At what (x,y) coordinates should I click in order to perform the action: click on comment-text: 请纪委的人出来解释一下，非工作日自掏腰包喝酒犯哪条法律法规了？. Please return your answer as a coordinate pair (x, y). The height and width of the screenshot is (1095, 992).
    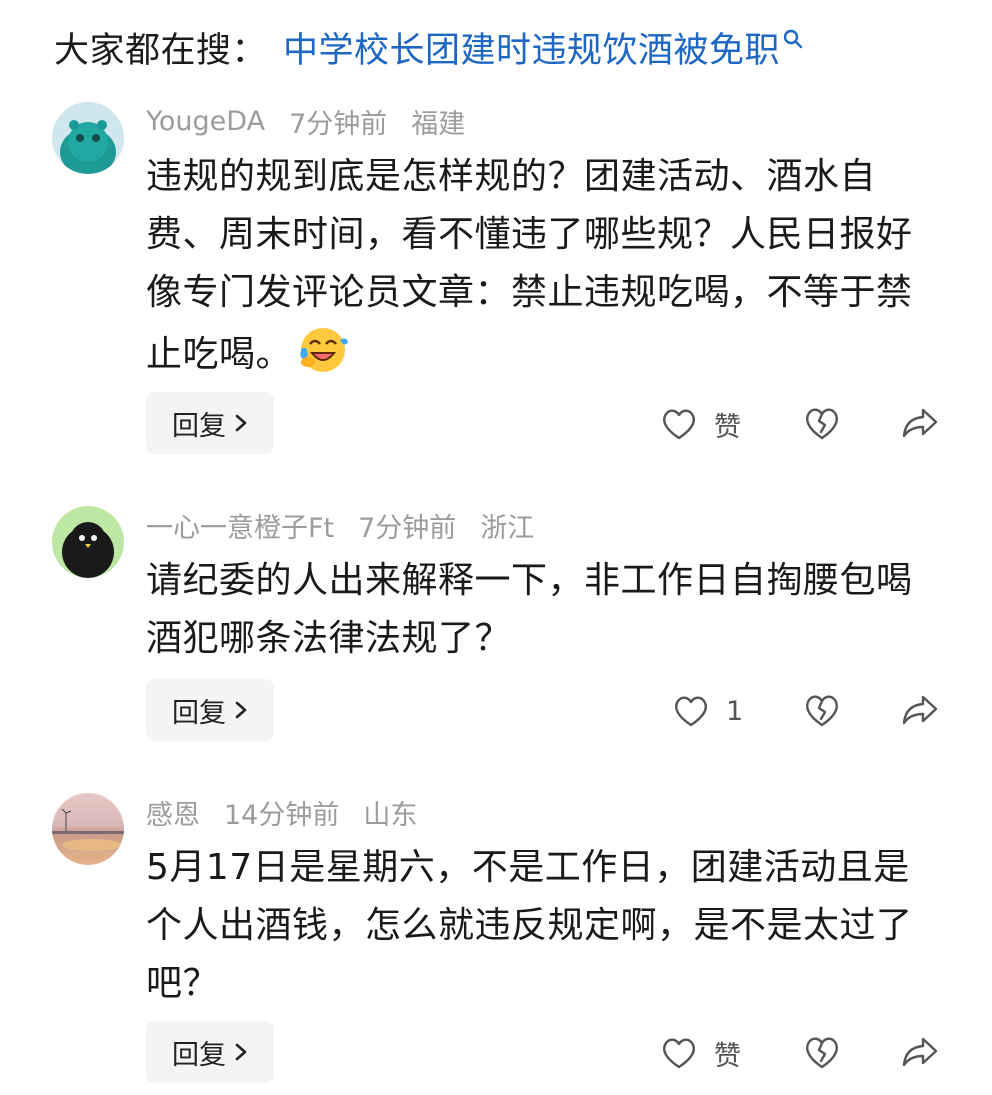
    Looking at the image, I should click on (546, 610).